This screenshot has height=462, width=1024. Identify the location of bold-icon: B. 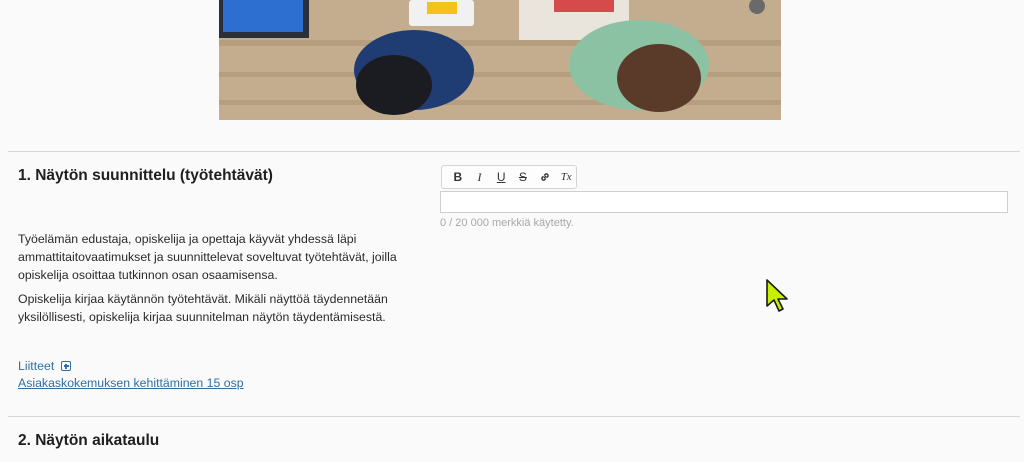
(458, 177).